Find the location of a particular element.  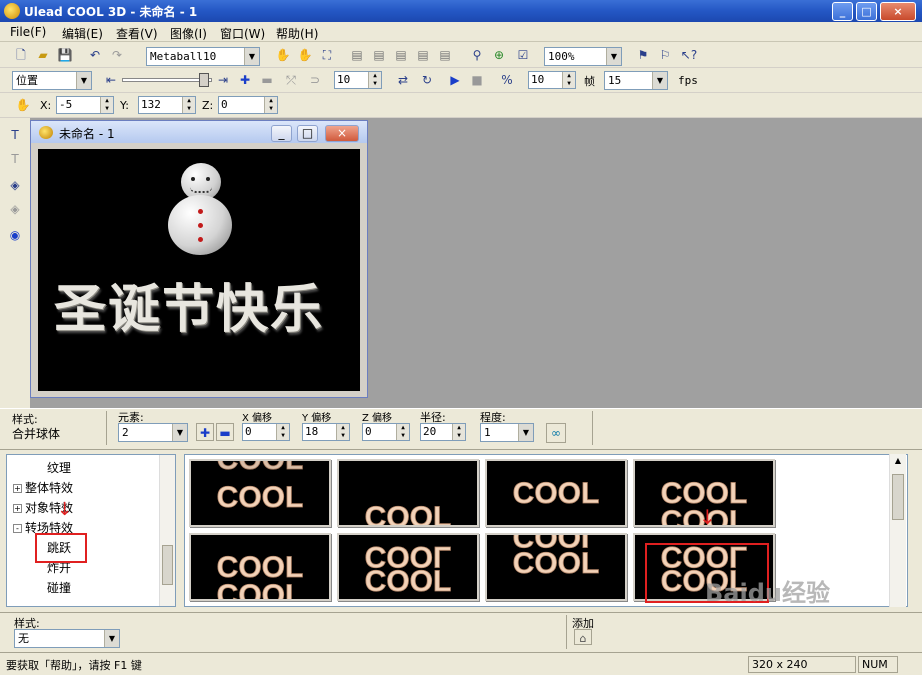

timeline-slider is located at coordinates (167, 80).